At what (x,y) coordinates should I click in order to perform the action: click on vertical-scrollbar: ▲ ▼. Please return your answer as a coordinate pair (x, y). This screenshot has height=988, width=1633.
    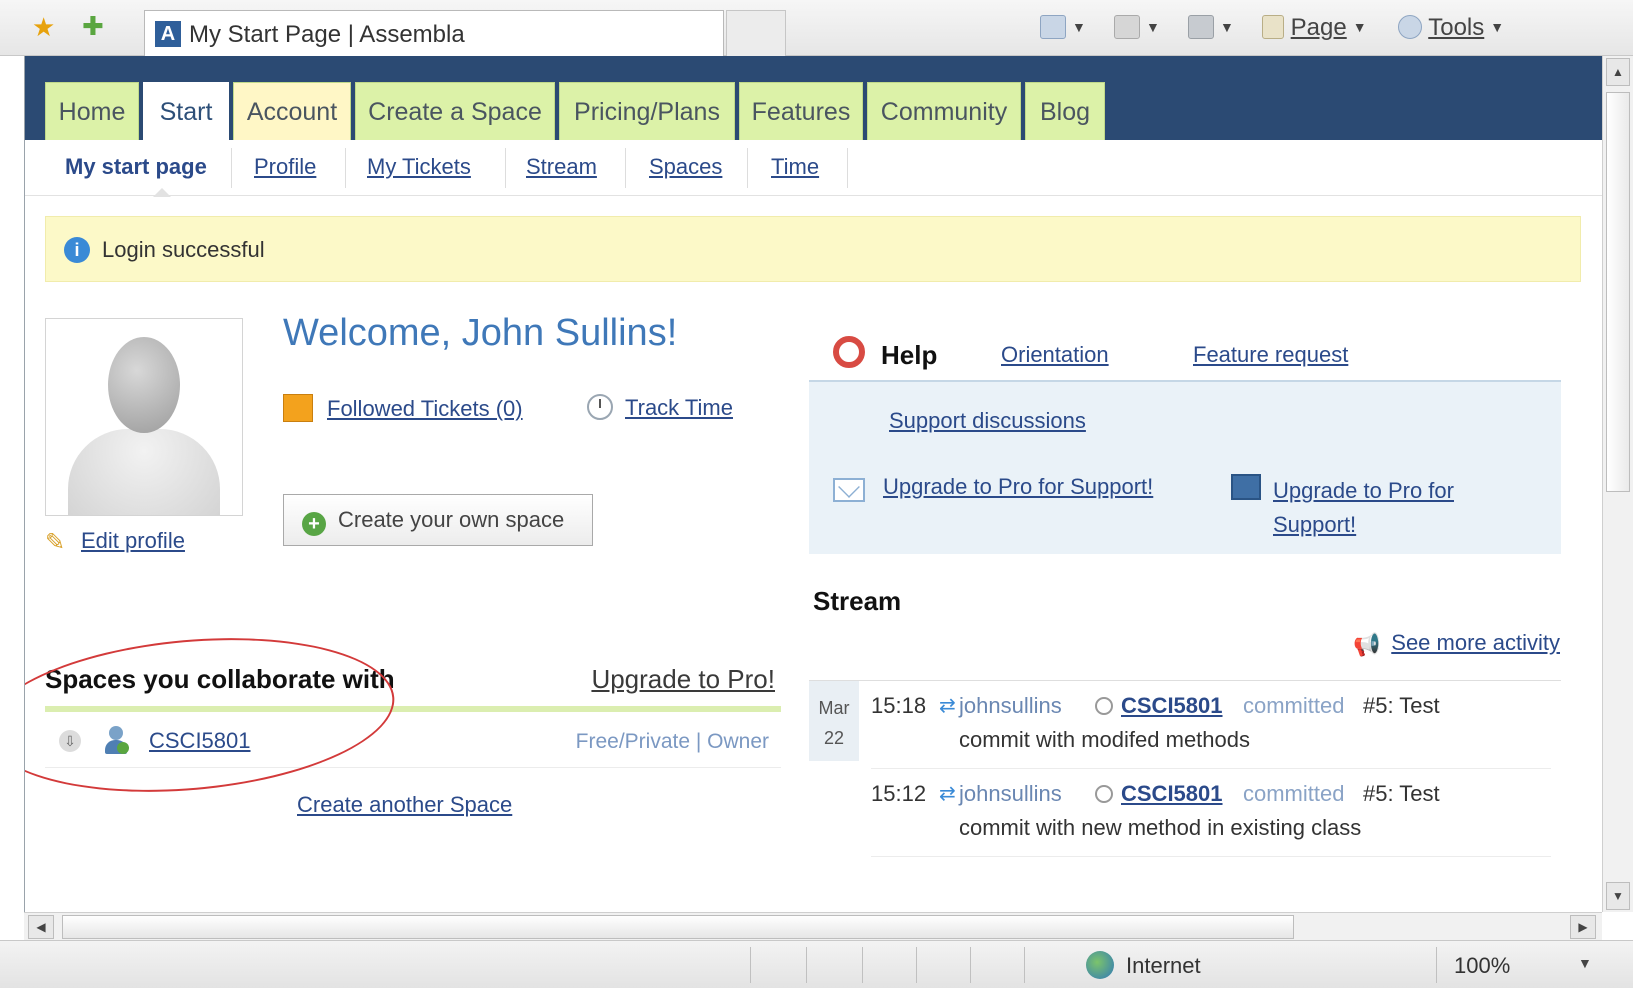
    Looking at the image, I should click on (1617, 484).